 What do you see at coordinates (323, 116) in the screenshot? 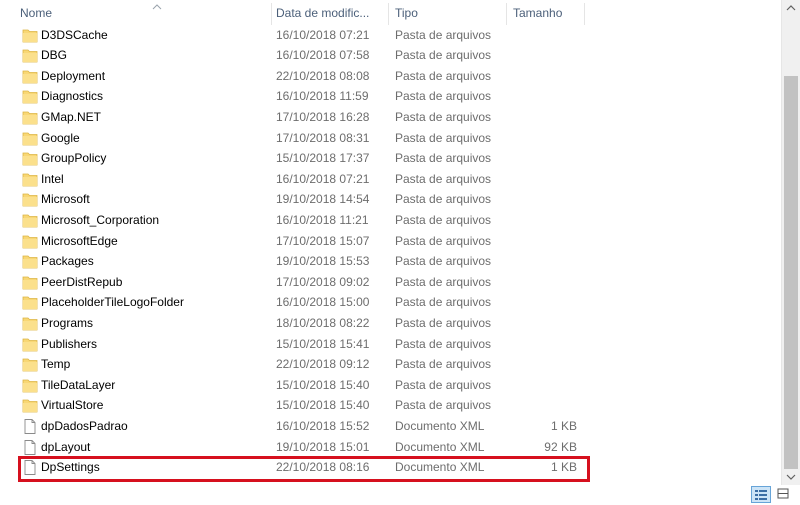
I see `file-date: 17/10/2018 16:28` at bounding box center [323, 116].